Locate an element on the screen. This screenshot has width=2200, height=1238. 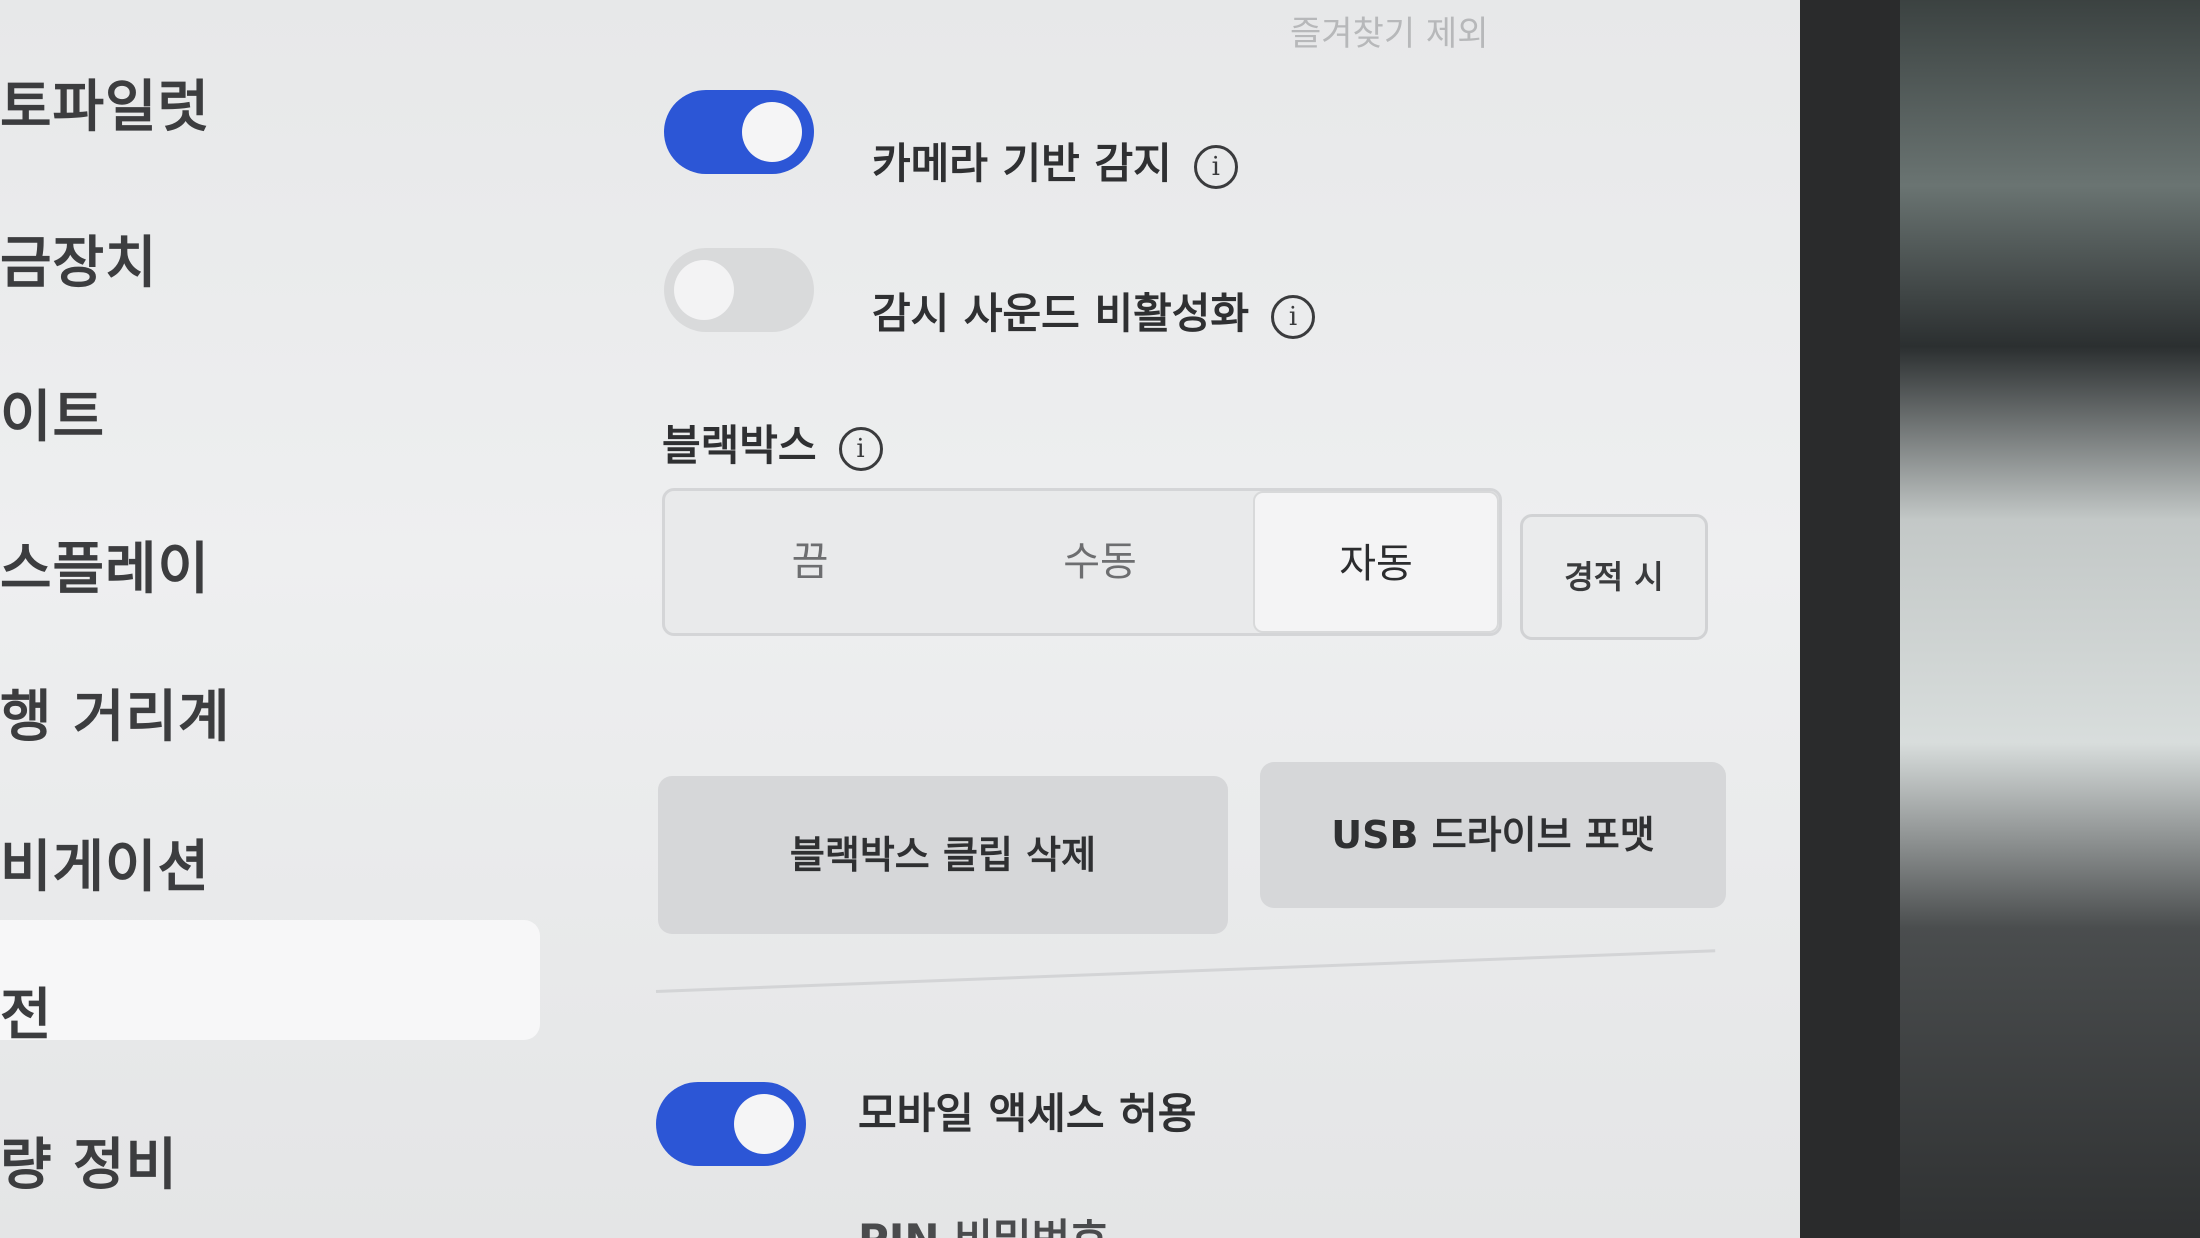
camera-detection-row: 카메라 기반 감지 i is located at coordinates (1055, 160).